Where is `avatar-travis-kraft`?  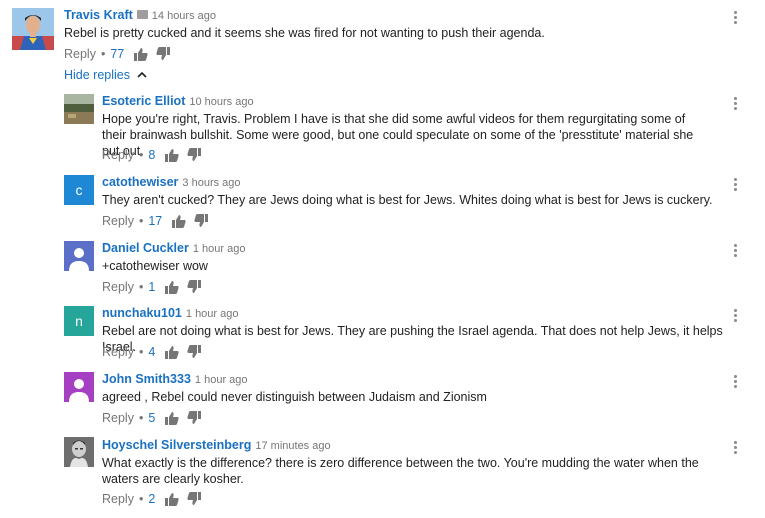 avatar-travis-kraft is located at coordinates (33, 29).